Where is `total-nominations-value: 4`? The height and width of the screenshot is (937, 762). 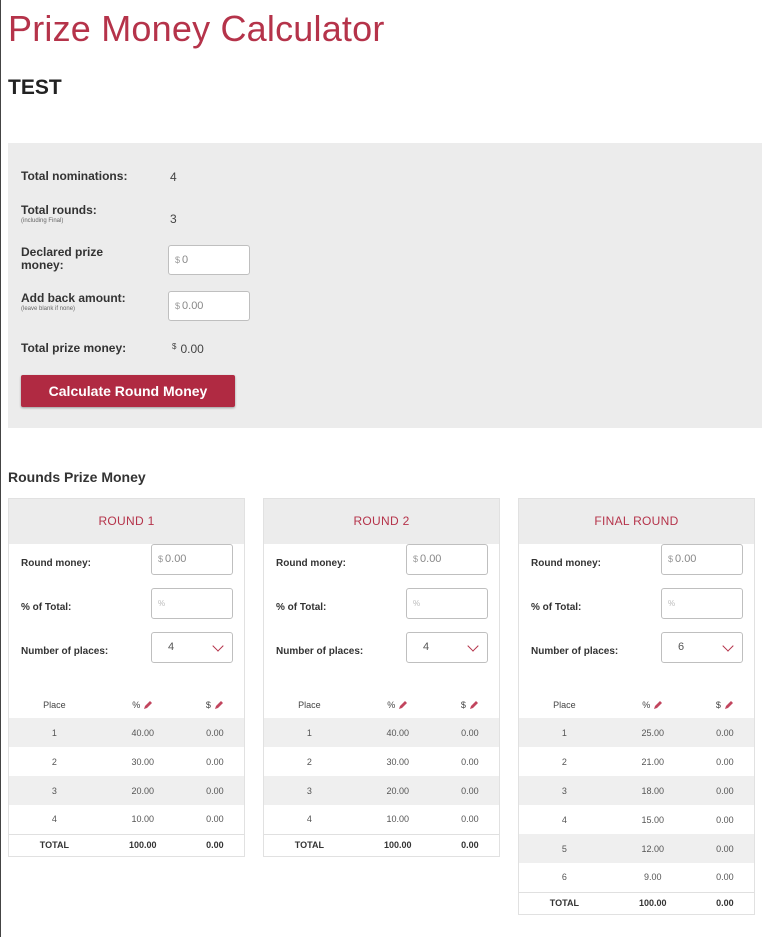 total-nominations-value: 4 is located at coordinates (173, 177).